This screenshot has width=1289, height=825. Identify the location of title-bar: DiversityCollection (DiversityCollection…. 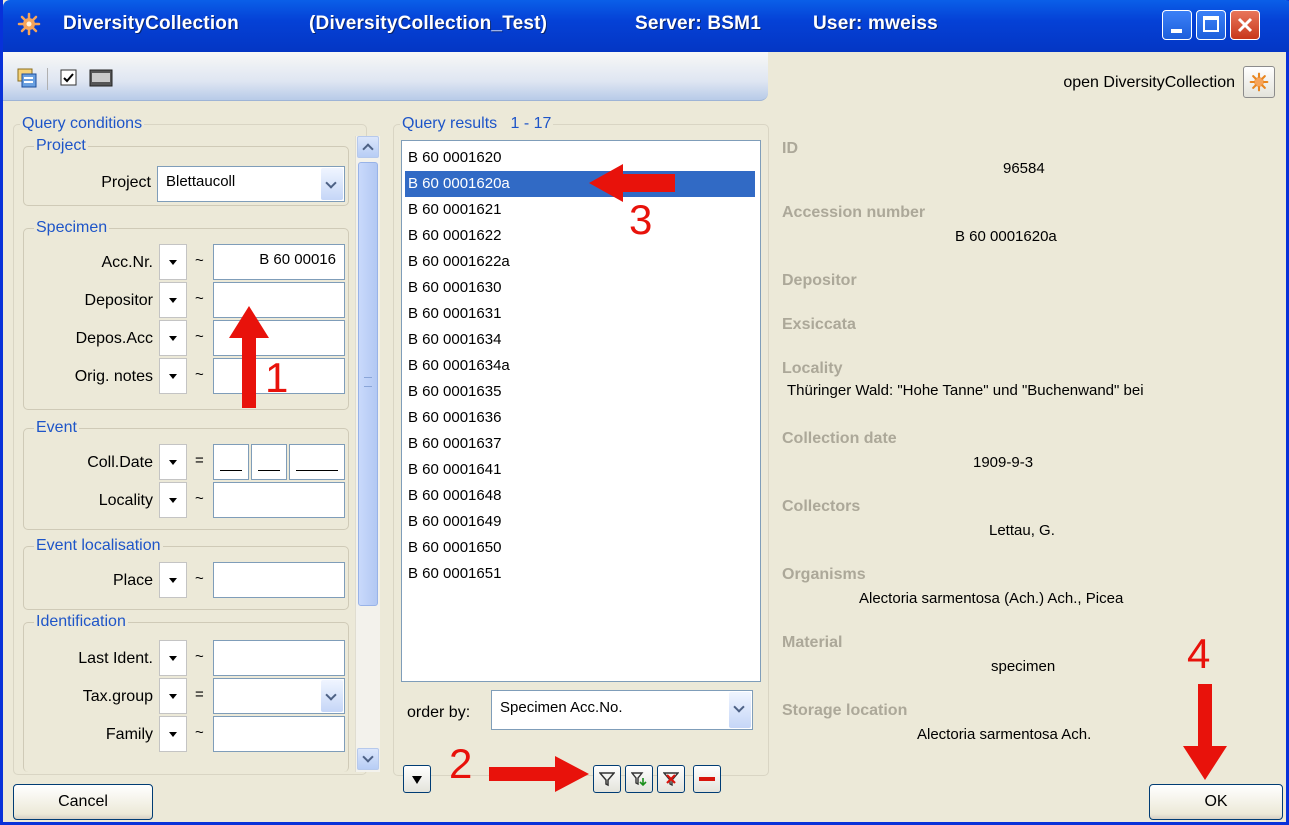
(646, 26).